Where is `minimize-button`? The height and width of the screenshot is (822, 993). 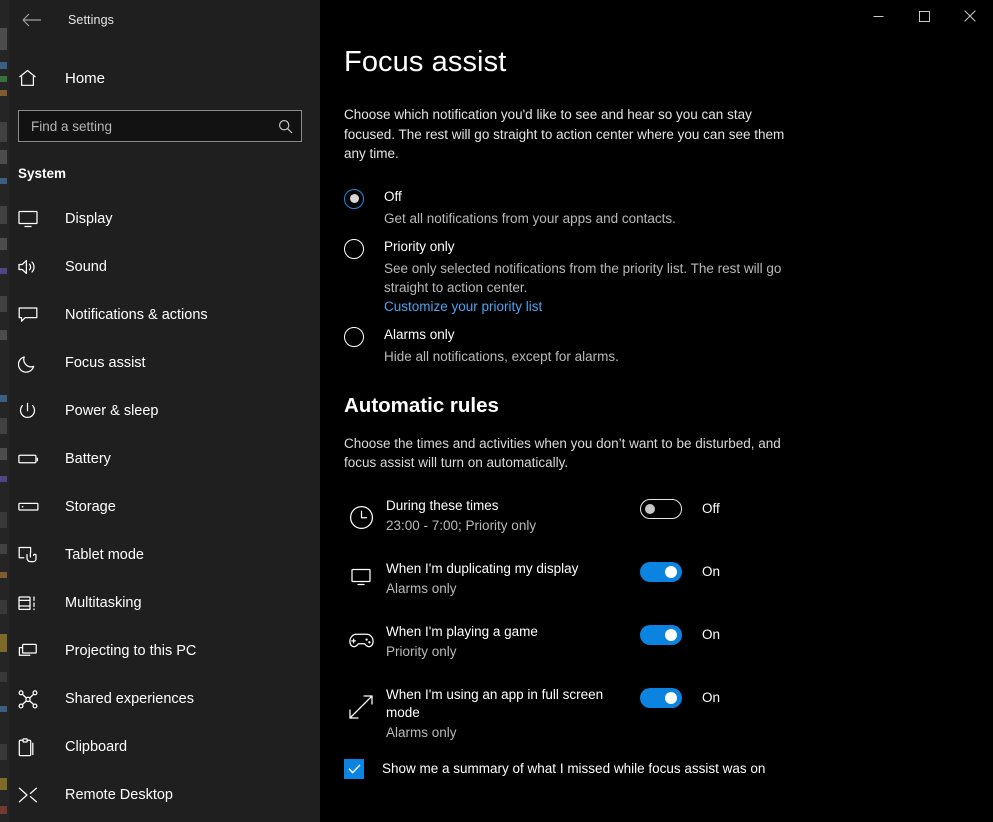
minimize-button is located at coordinates (878, 16).